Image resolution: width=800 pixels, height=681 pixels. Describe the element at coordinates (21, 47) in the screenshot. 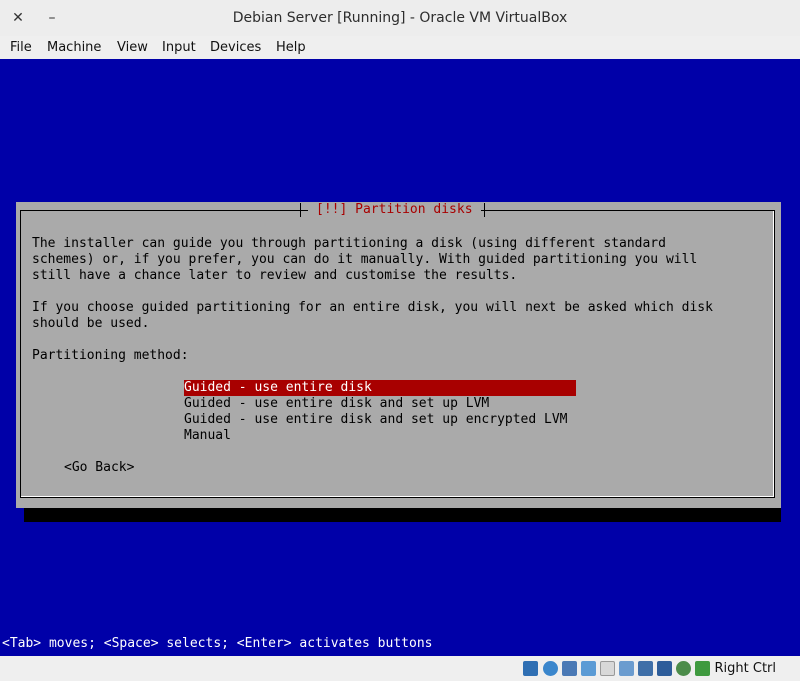

I see `menu-file: File` at that location.